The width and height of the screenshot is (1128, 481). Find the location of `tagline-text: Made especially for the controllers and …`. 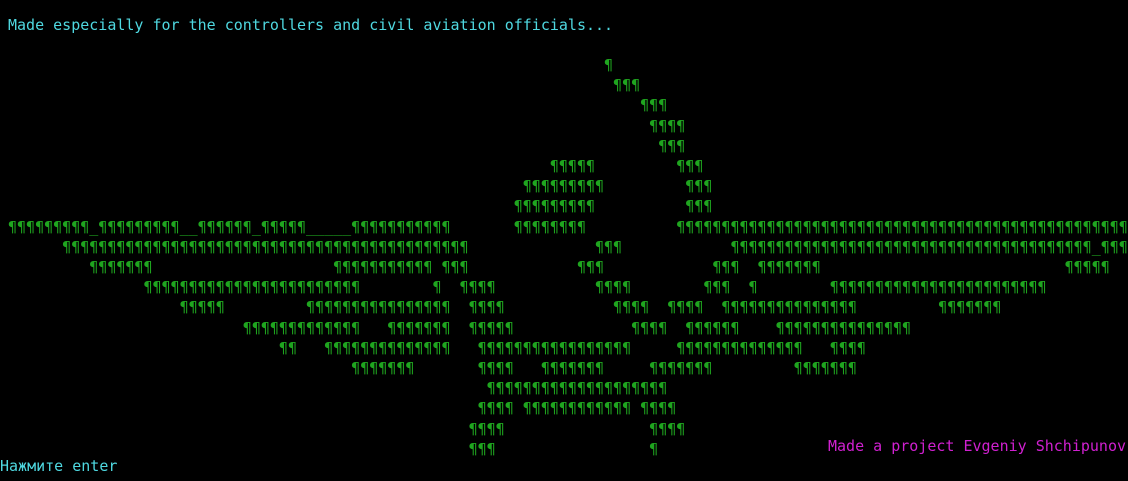

tagline-text: Made especially for the controllers and … is located at coordinates (311, 25).